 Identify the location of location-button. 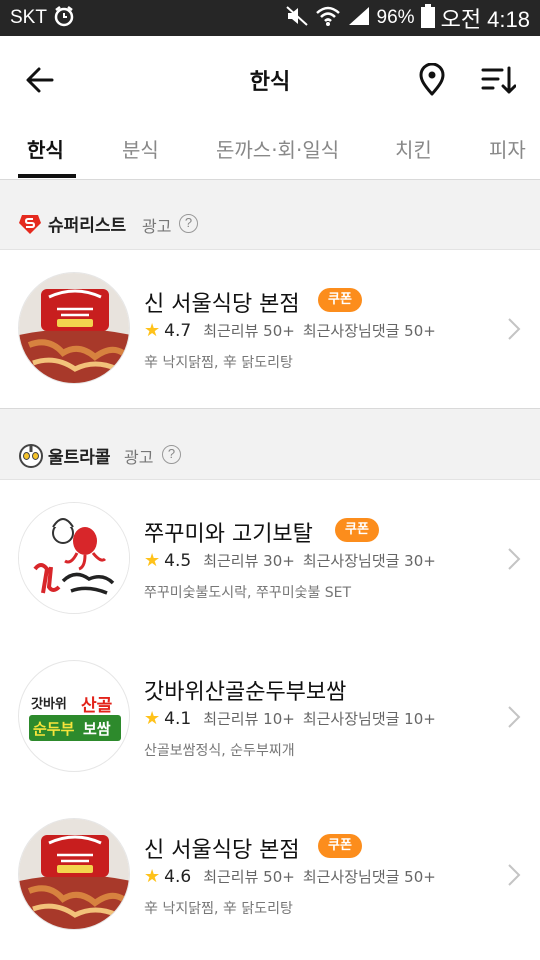
(432, 79).